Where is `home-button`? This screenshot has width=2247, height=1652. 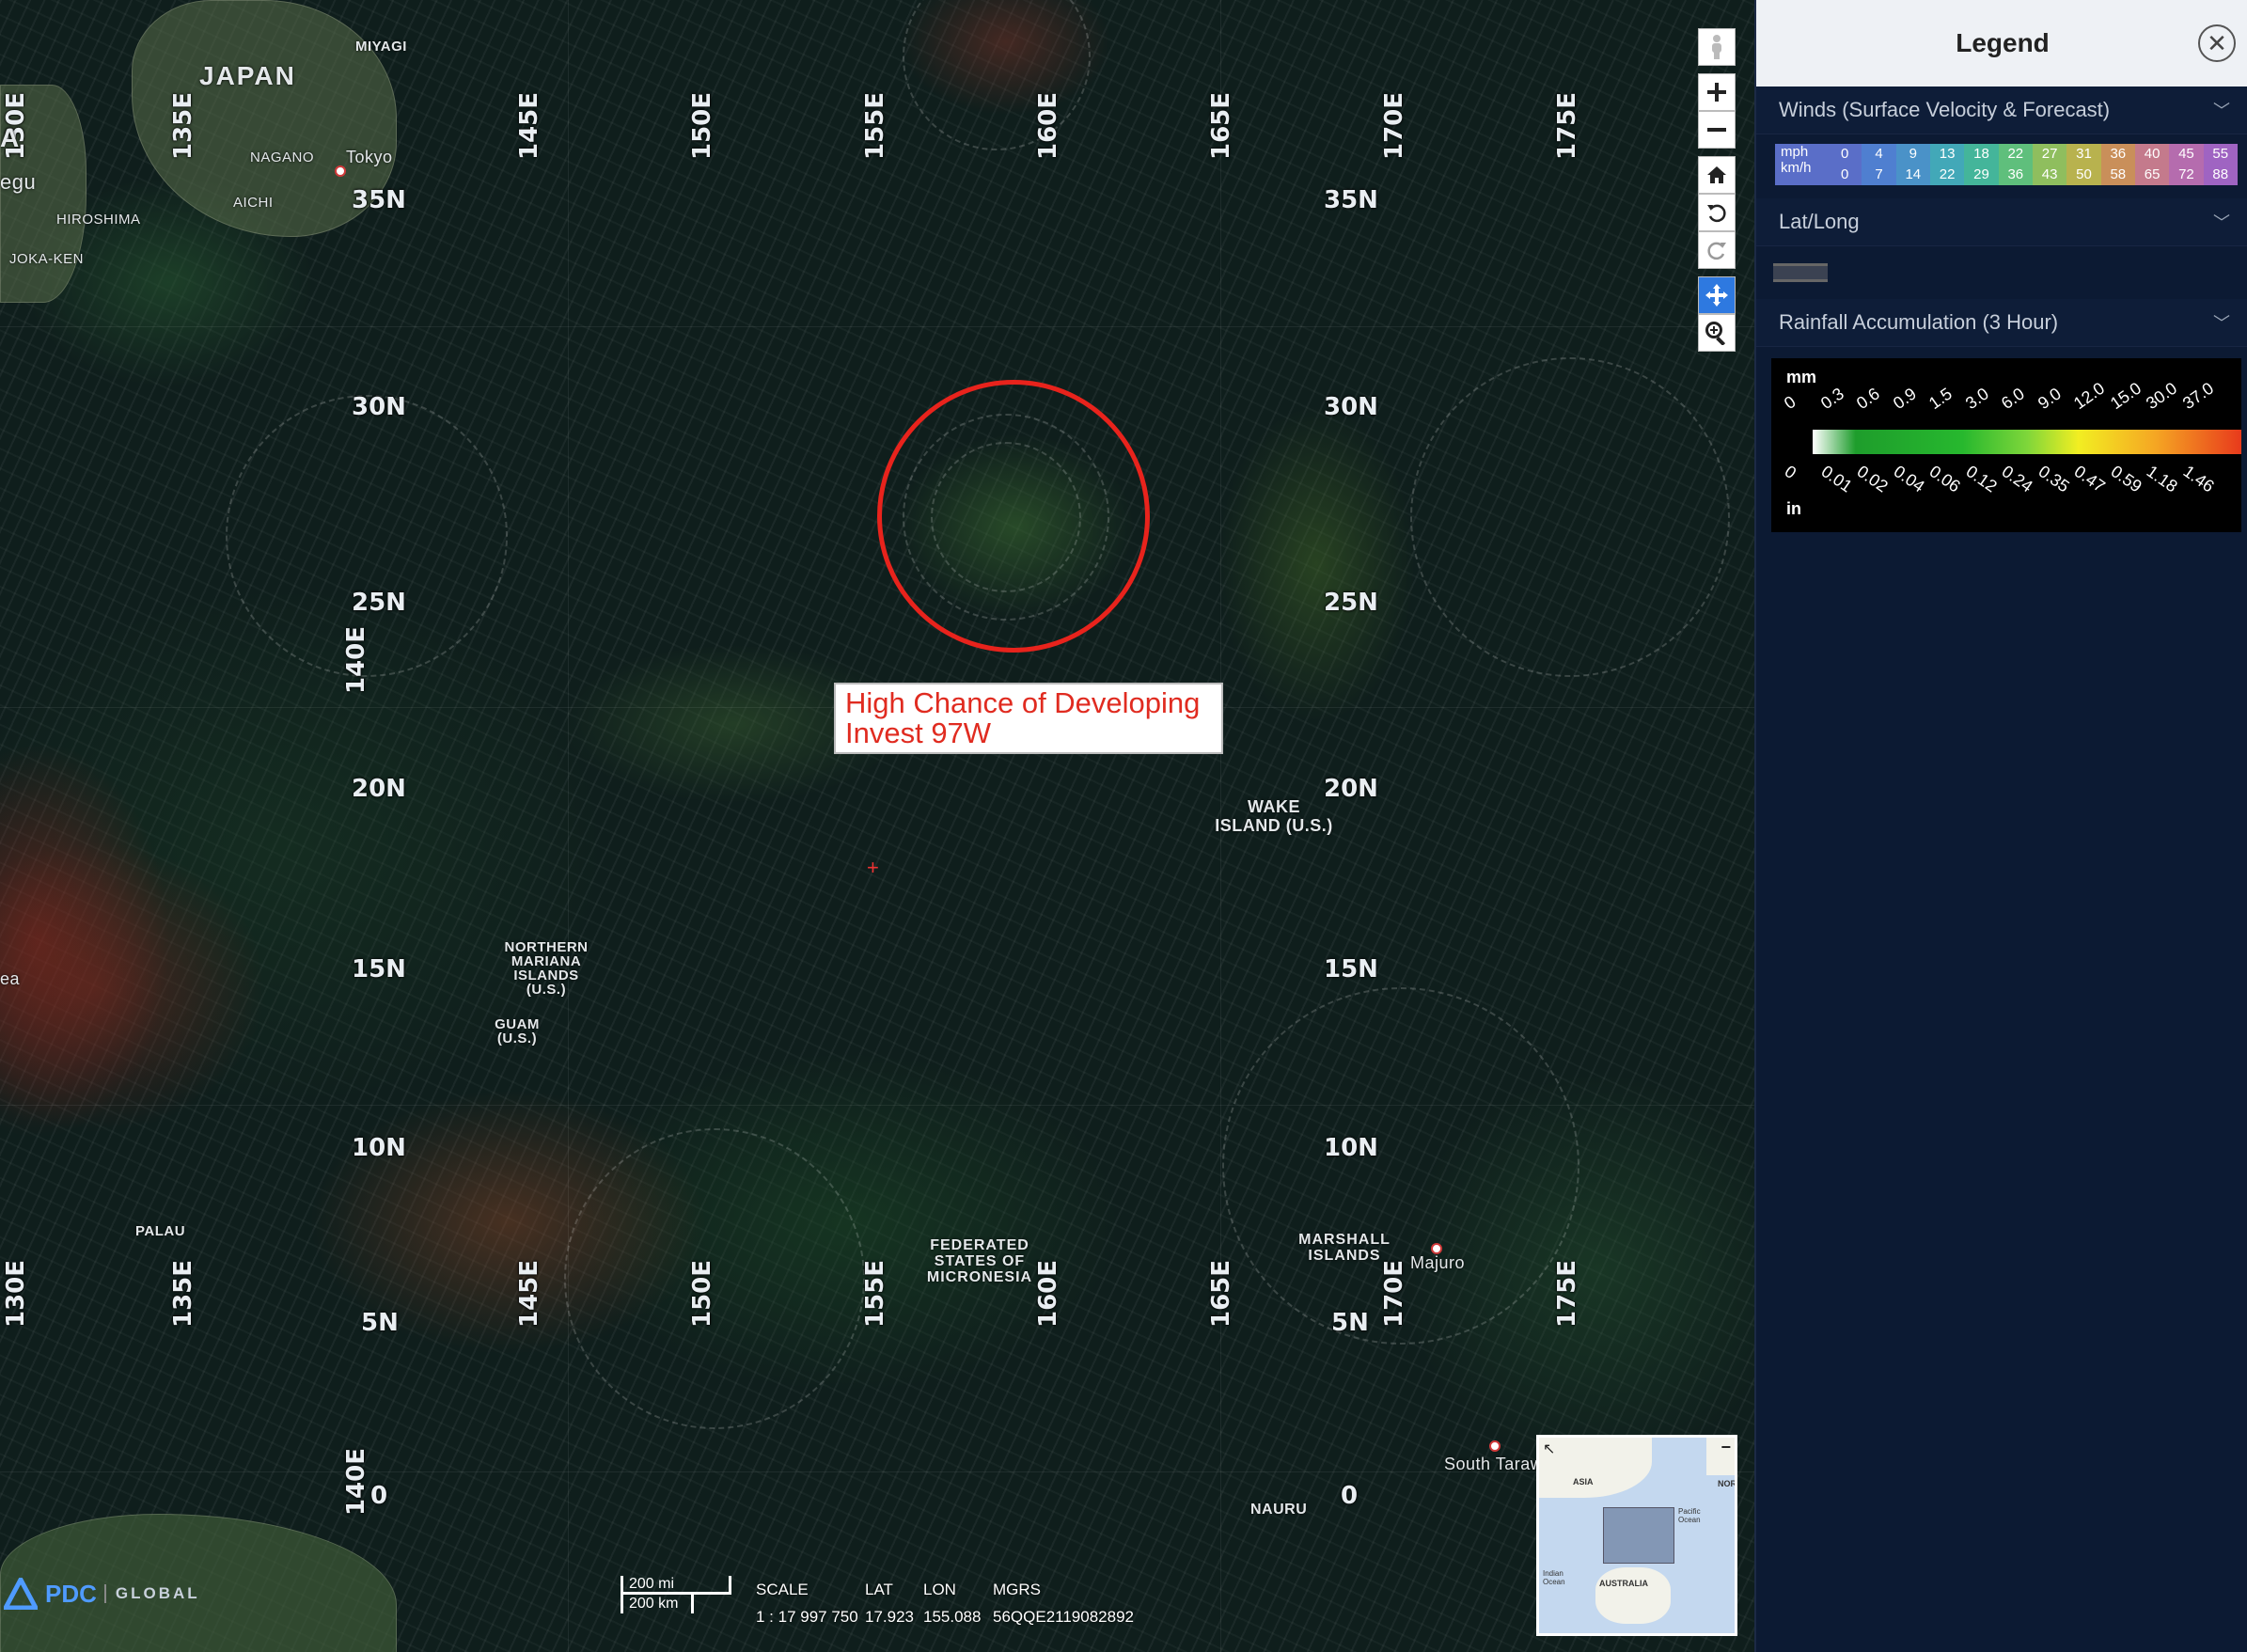
home-button is located at coordinates (1717, 175).